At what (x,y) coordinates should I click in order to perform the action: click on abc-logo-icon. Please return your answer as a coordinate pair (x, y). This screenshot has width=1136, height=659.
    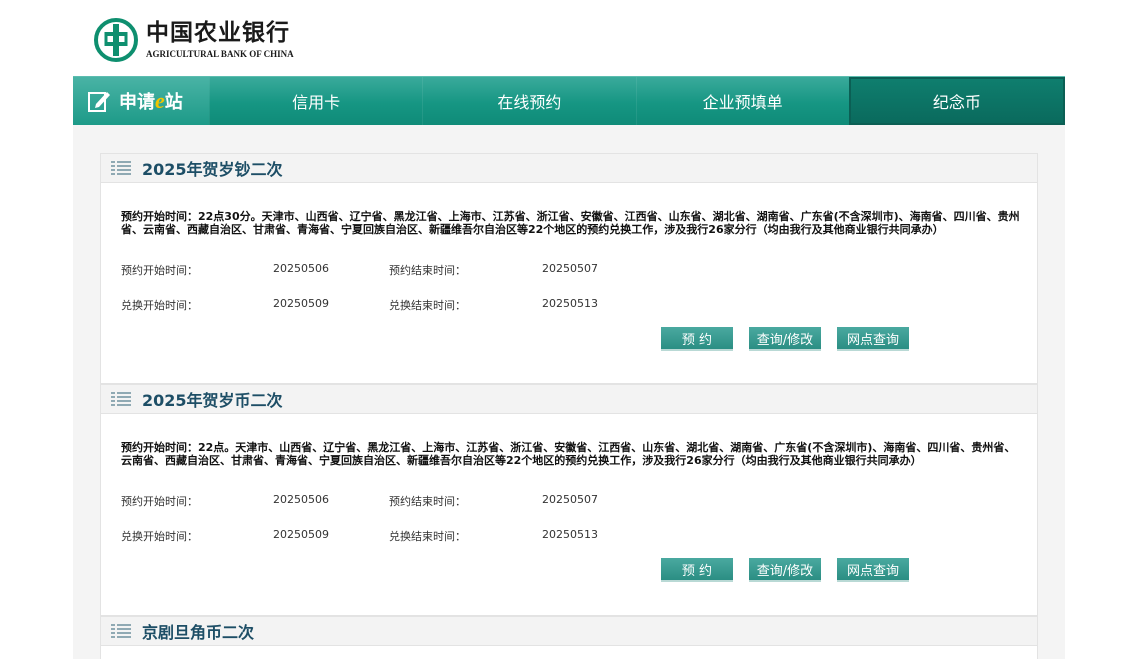
    Looking at the image, I should click on (116, 40).